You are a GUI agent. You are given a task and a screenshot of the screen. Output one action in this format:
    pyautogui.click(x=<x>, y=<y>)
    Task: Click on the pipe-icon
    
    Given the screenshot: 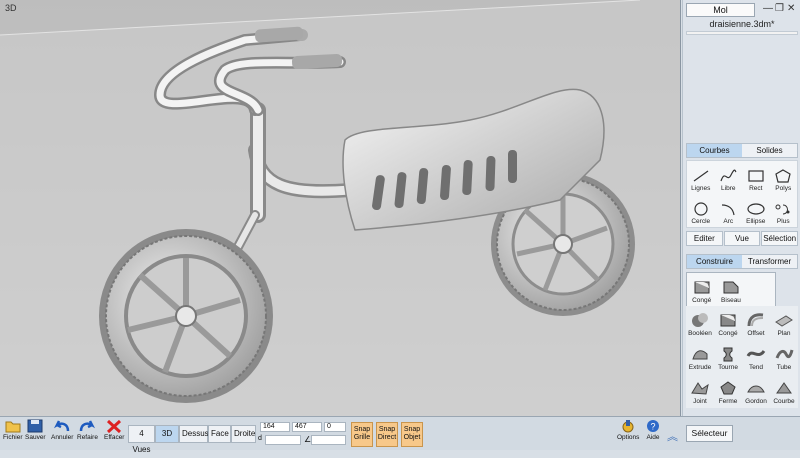 What is the action you would take?
    pyautogui.click(x=784, y=354)
    